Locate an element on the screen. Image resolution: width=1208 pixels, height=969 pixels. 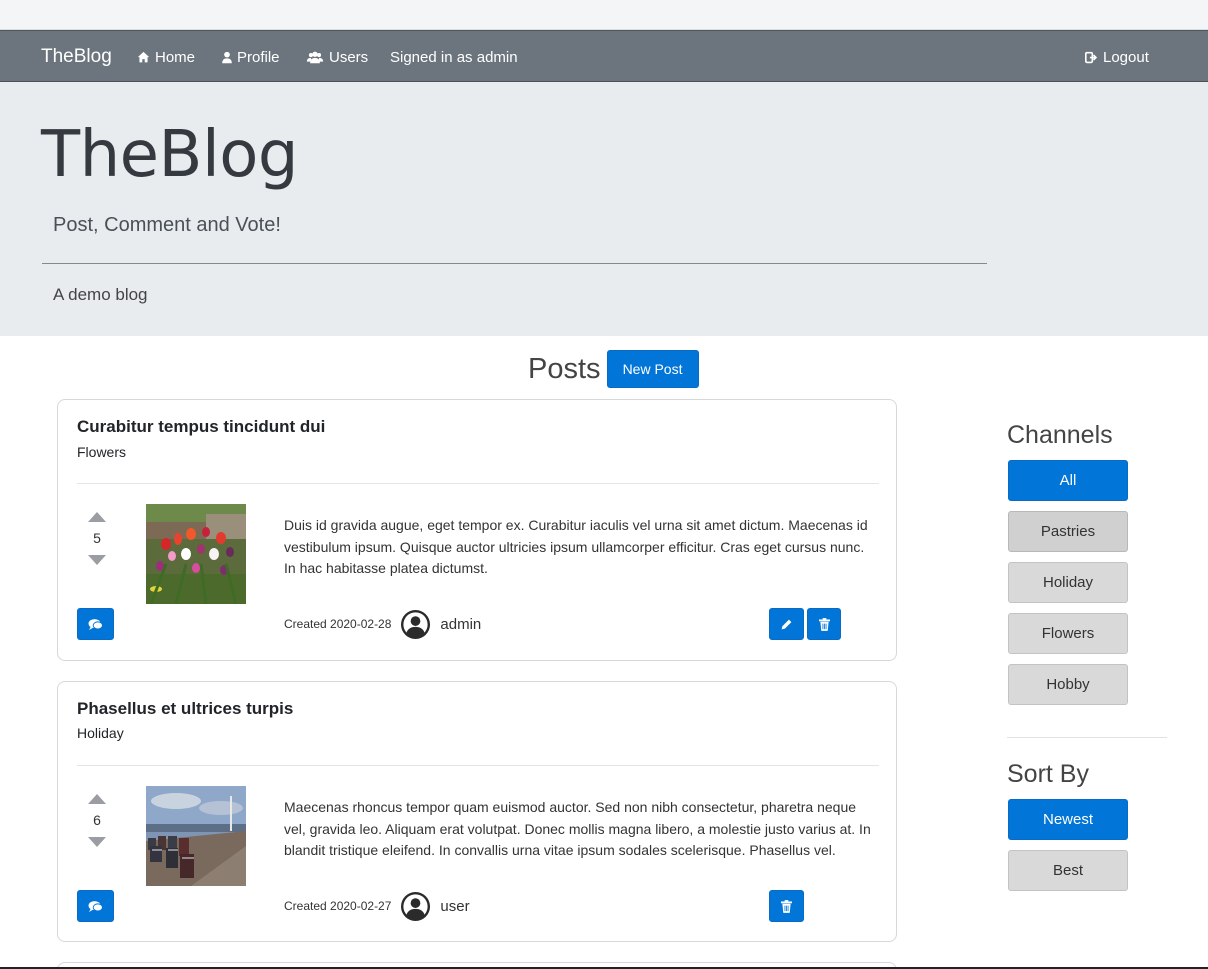
beach-chairs-photo is located at coordinates (196, 836).